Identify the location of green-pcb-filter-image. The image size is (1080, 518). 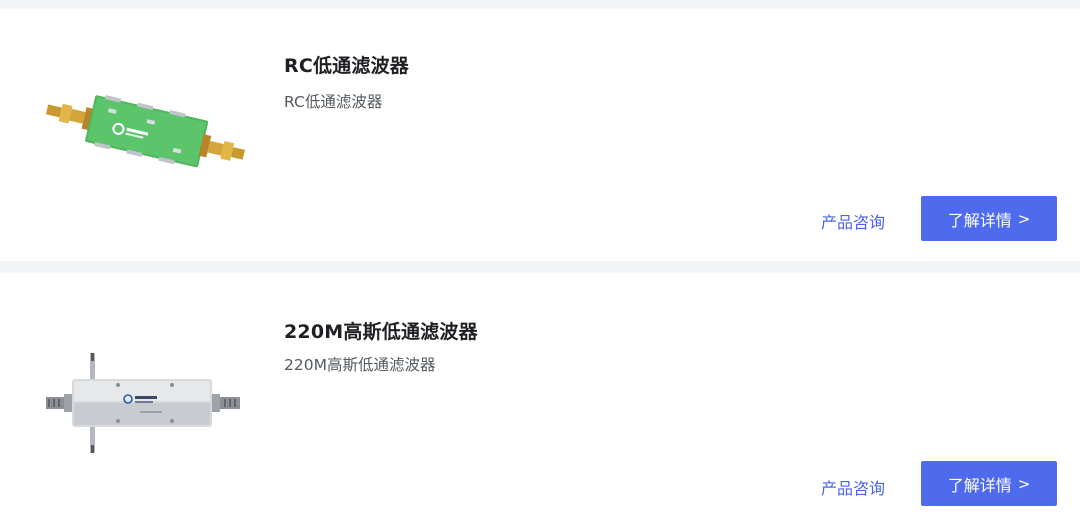
(145, 131).